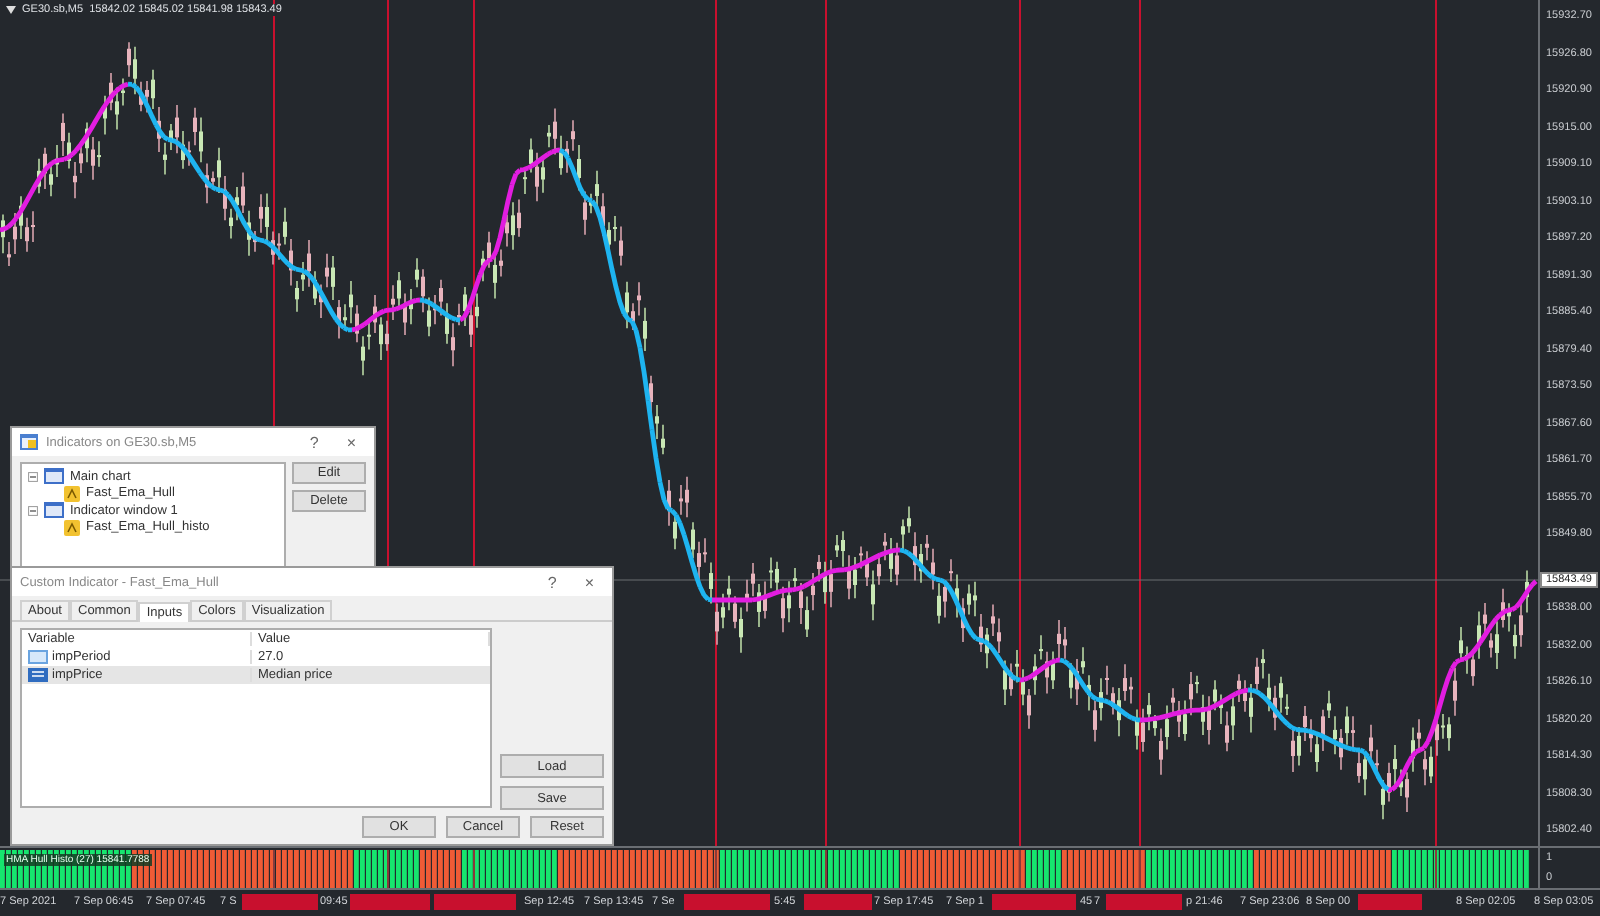 The height and width of the screenshot is (916, 1600). I want to click on dropdown-arrow-icon, so click(11, 10).